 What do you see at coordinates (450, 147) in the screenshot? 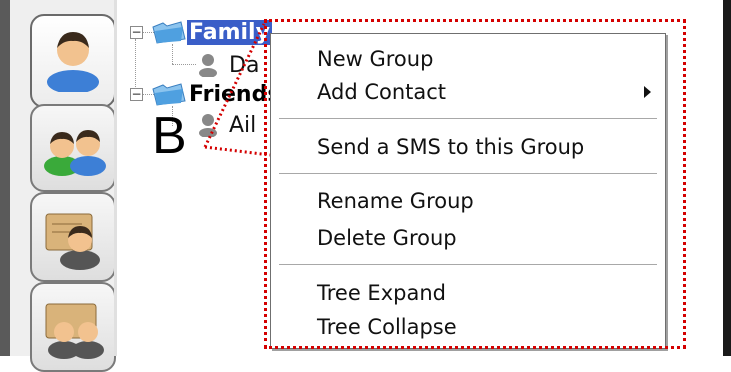
I see `menu-item-send-sms: Send a SMS to this Group` at bounding box center [450, 147].